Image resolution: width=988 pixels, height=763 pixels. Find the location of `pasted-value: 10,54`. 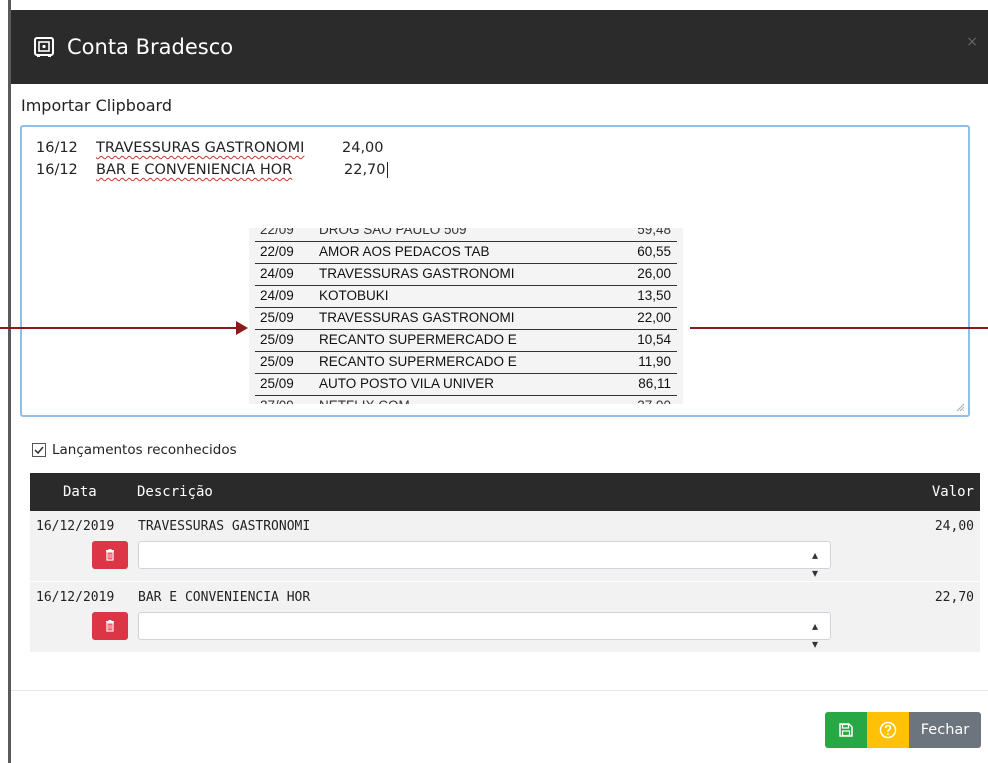

pasted-value: 10,54 is located at coordinates (654, 339).